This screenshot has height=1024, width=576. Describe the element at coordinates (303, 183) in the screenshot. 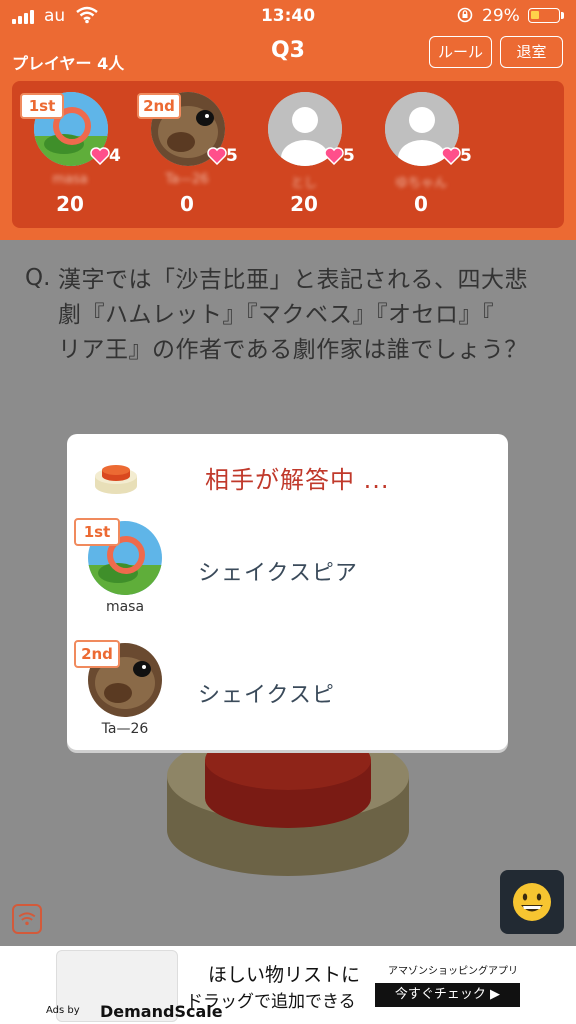

I see `player-name: とし` at that location.